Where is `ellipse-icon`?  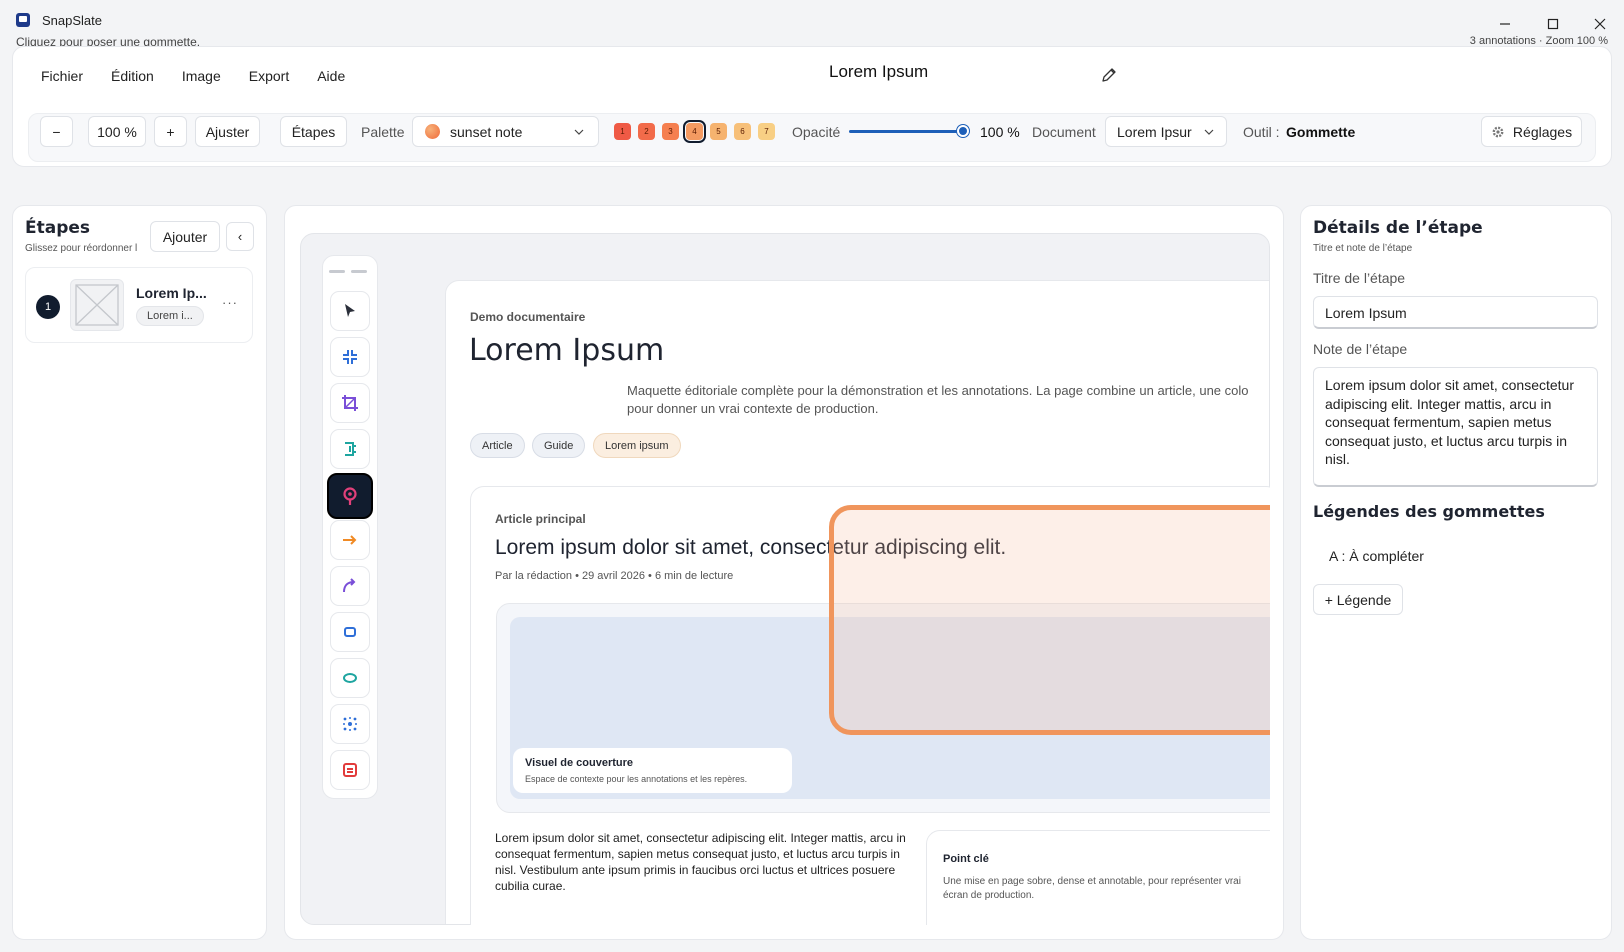
ellipse-icon is located at coordinates (350, 678).